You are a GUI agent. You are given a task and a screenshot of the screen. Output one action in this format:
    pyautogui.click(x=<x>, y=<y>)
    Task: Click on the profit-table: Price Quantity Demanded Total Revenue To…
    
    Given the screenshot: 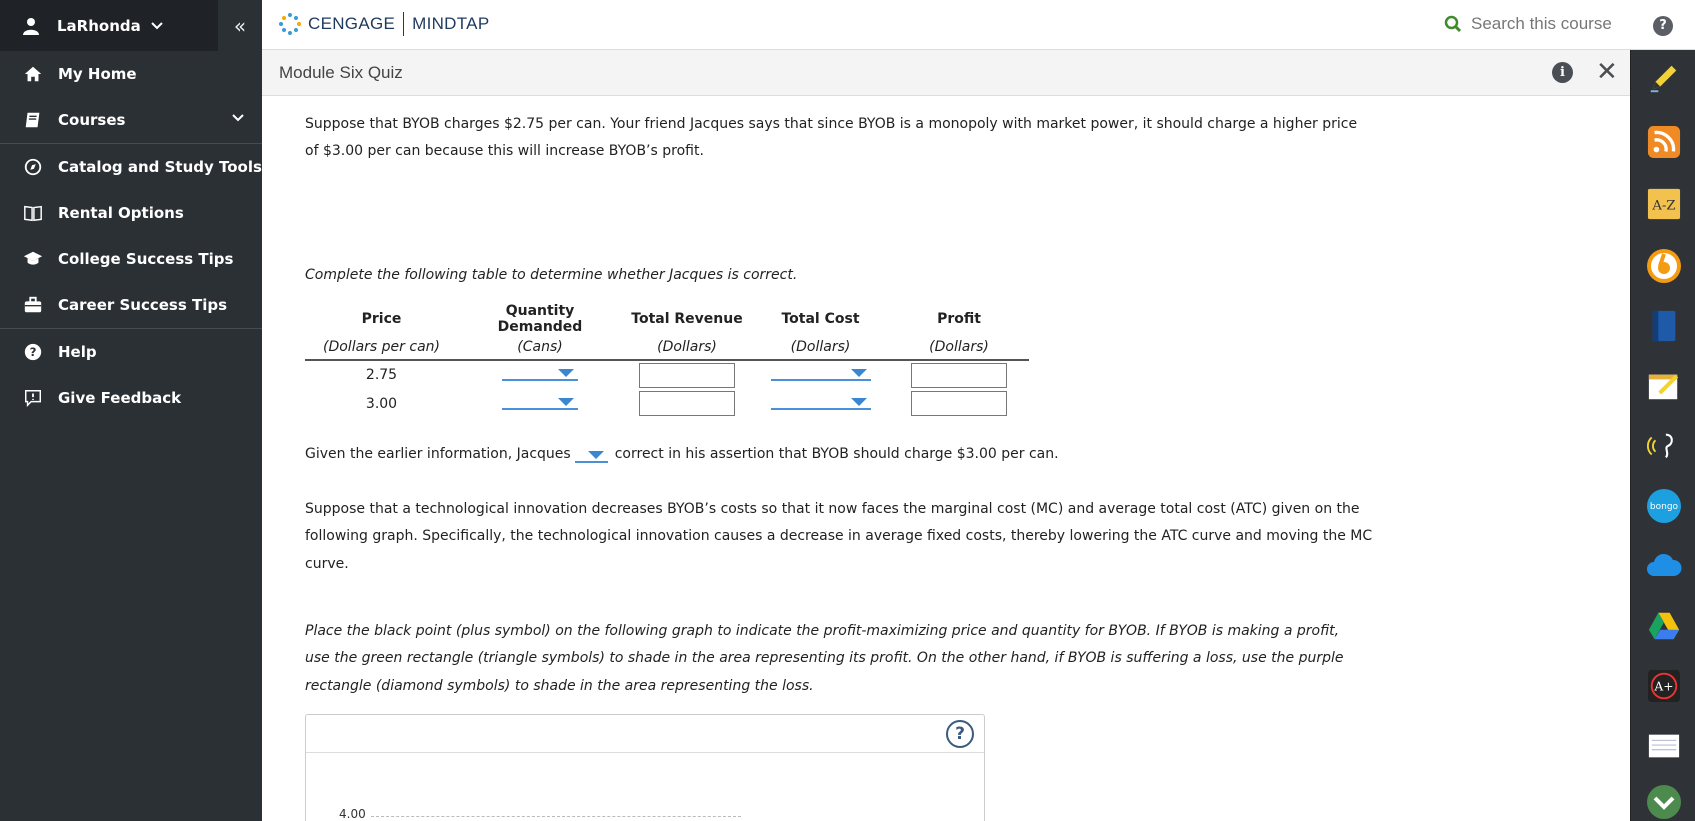 What is the action you would take?
    pyautogui.click(x=667, y=360)
    